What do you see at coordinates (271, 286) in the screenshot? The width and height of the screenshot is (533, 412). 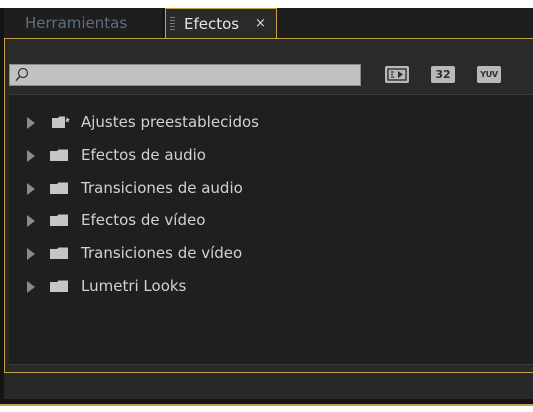 I see `tree-item-lumetri-looks: Lumetri Looks` at bounding box center [271, 286].